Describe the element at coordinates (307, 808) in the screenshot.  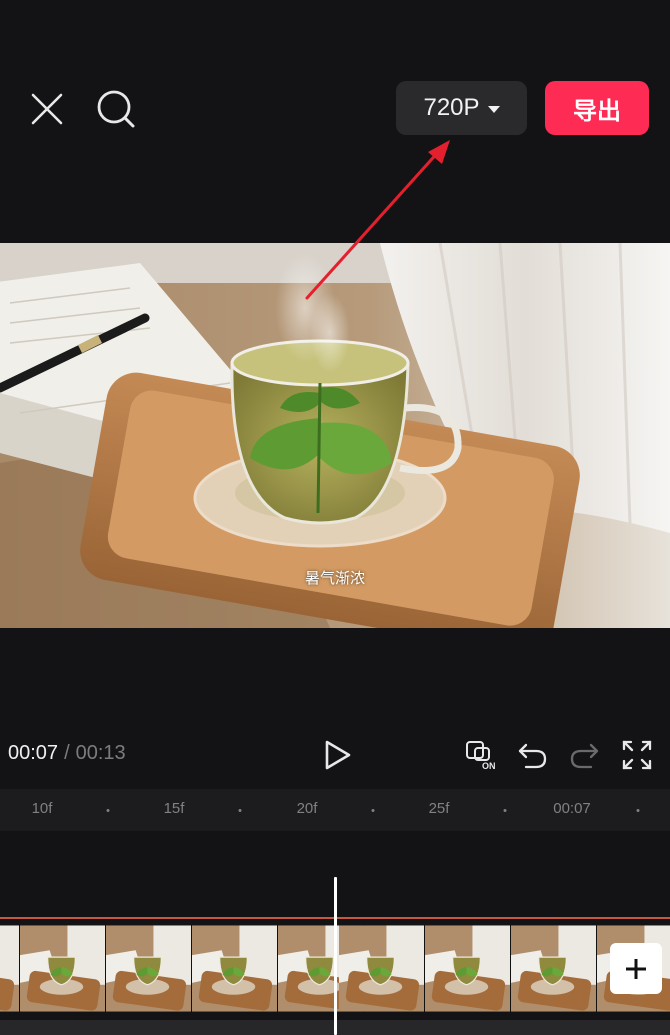
I see `ruler-tick: 20f` at that location.